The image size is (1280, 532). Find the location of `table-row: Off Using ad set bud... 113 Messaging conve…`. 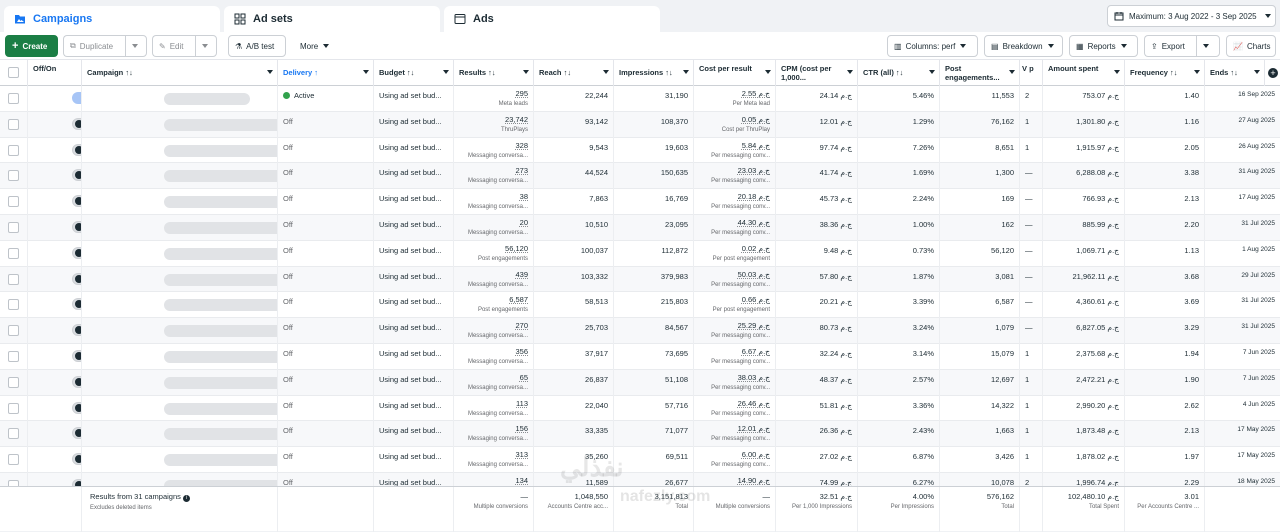

table-row: Off Using ad set bud... 113 Messaging conve… is located at coordinates (640, 408).